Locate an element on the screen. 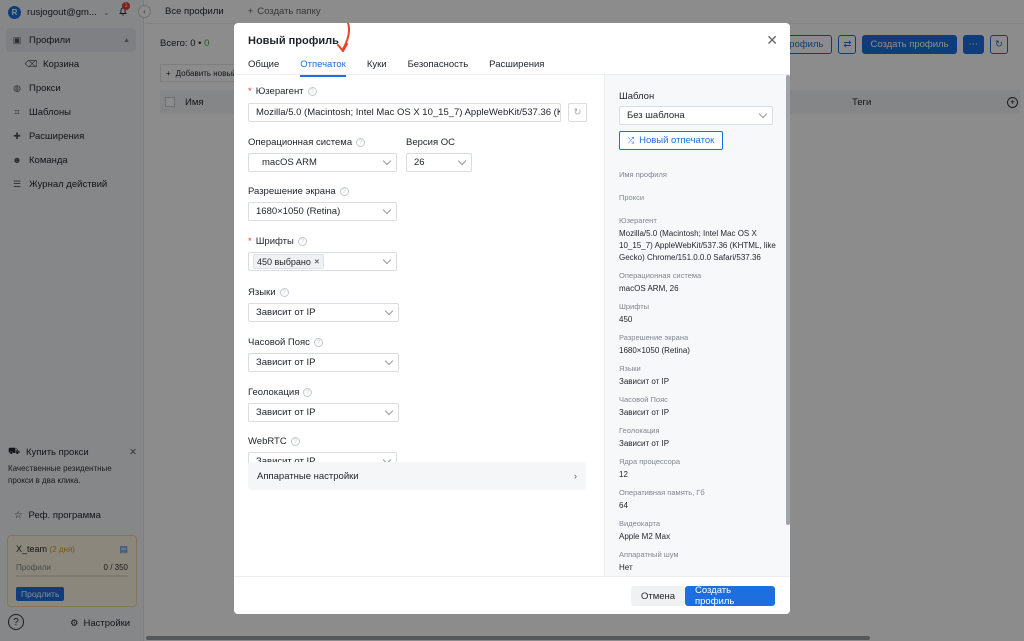 The image size is (1024, 641). cancel-button: Отмена is located at coordinates (658, 596).